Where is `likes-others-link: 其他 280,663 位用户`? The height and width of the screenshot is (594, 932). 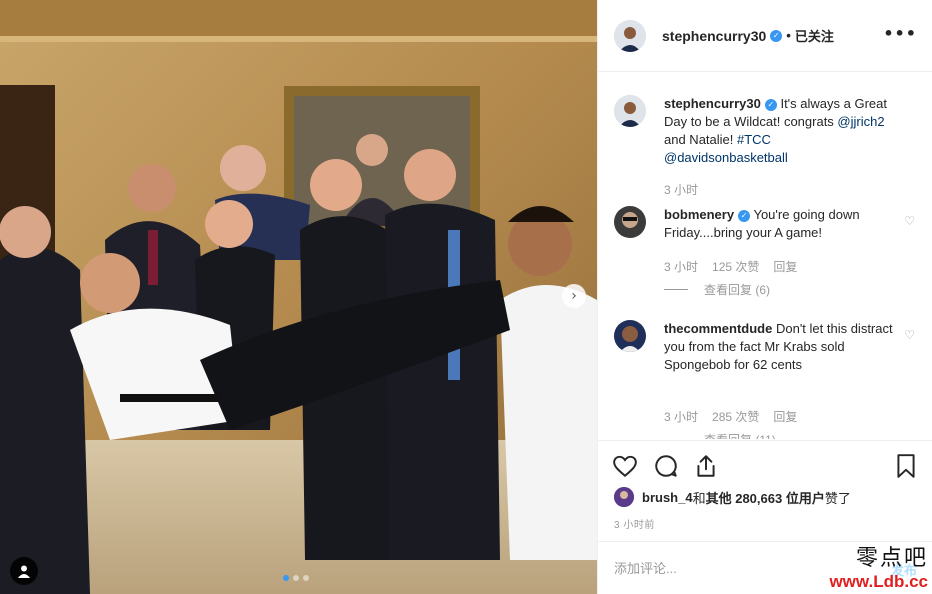
likes-others-link: 其他 280,663 位用户 is located at coordinates (765, 497).